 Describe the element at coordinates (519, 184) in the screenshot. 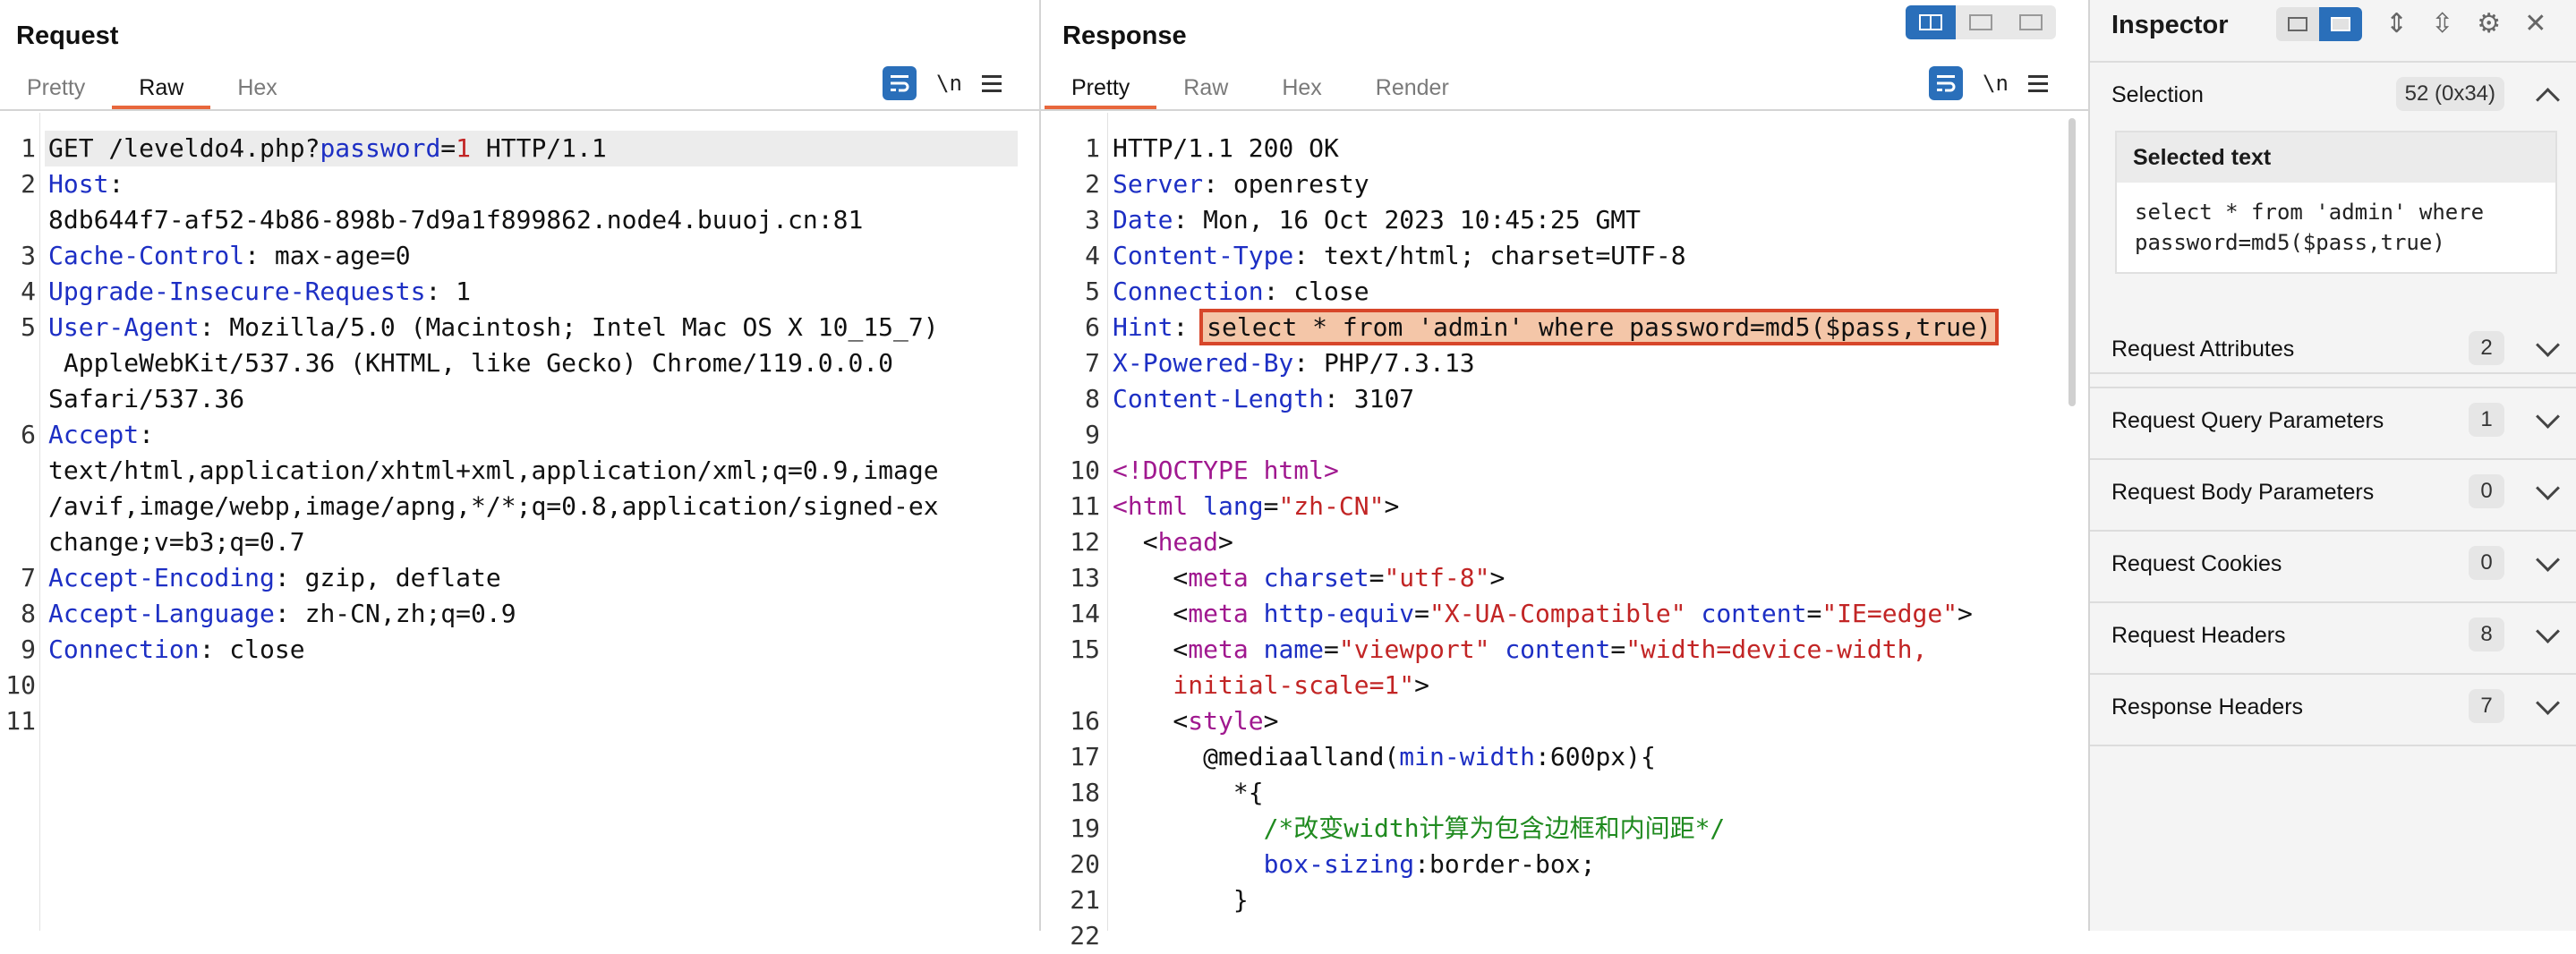

I see `code-line: 2 Host:` at that location.